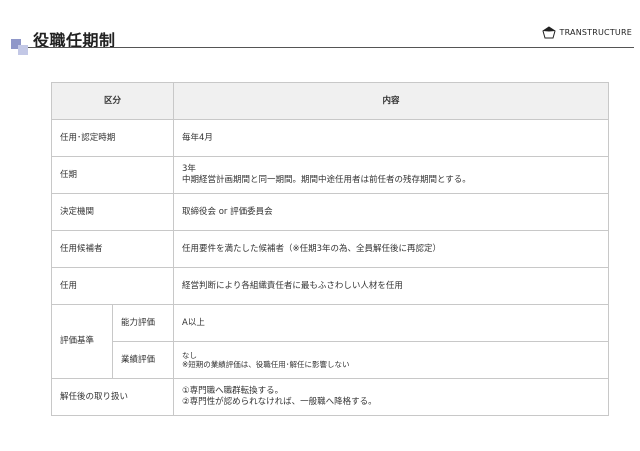  Describe the element at coordinates (266, 364) in the screenshot. I see `row-content-line: ※短期の業績評価は、役職任用･解任に影響しない` at that location.